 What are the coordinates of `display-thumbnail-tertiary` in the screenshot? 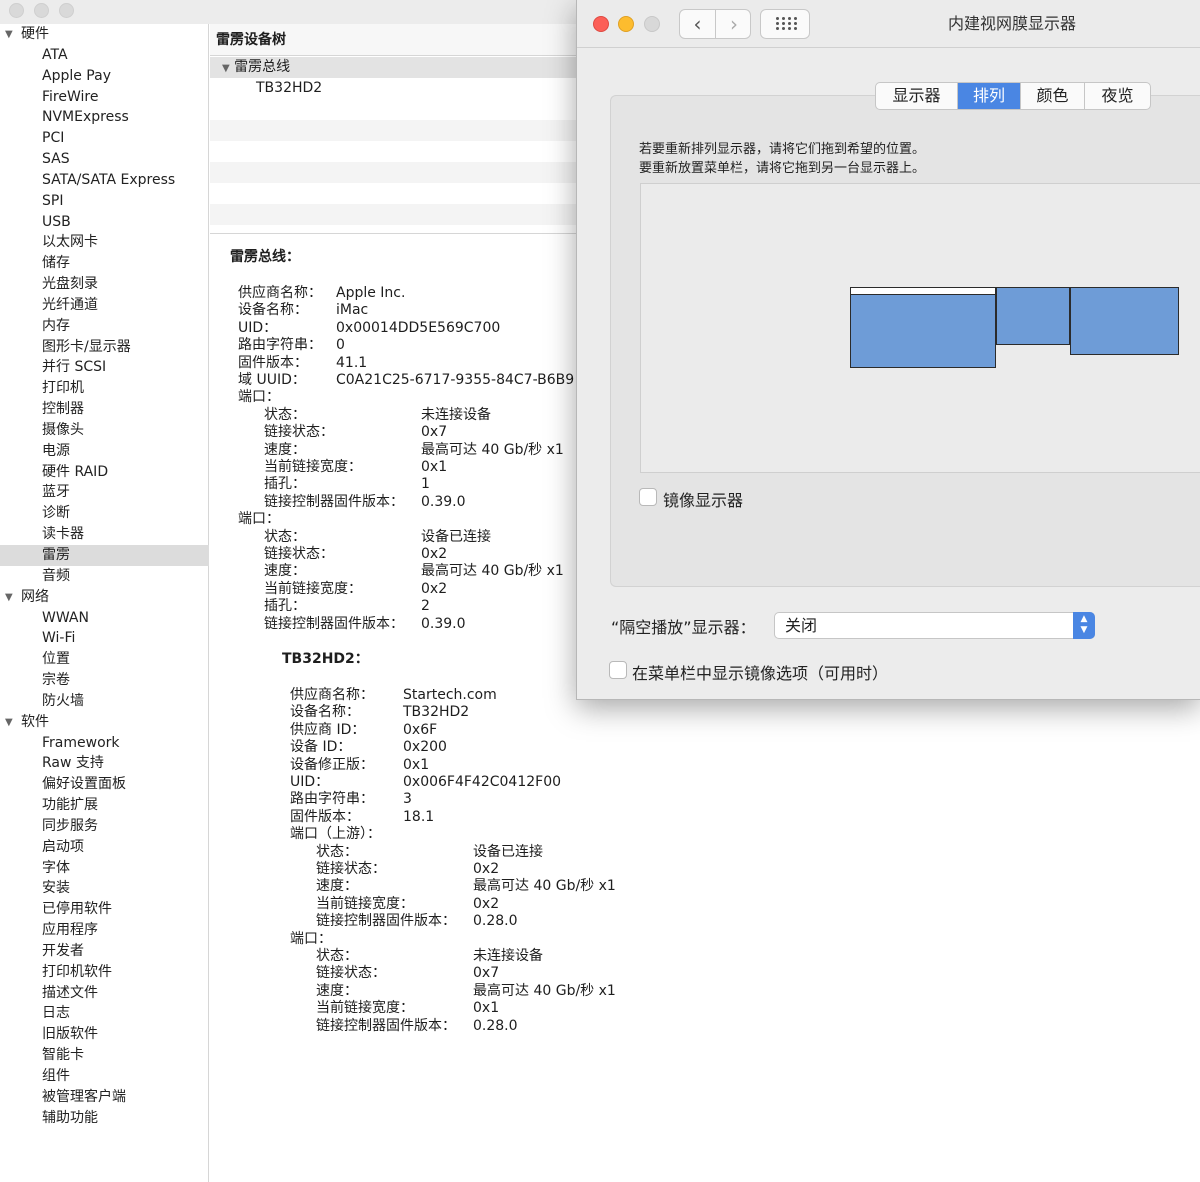 It's located at (1124, 321).